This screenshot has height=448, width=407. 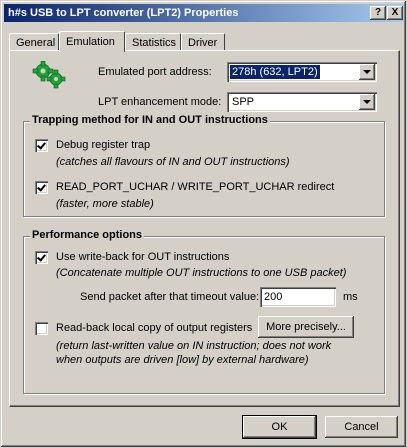 What do you see at coordinates (395, 13) in the screenshot?
I see `close-button: X` at bounding box center [395, 13].